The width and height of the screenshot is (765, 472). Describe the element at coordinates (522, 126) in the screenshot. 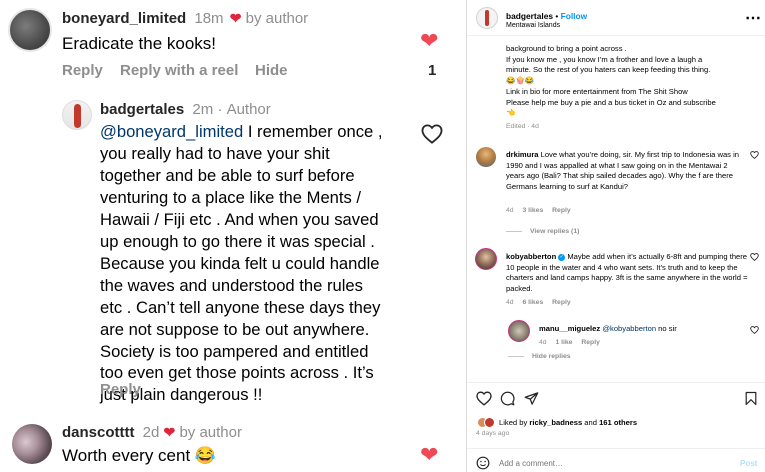

I see `edited-label: Edited · 4d` at that location.